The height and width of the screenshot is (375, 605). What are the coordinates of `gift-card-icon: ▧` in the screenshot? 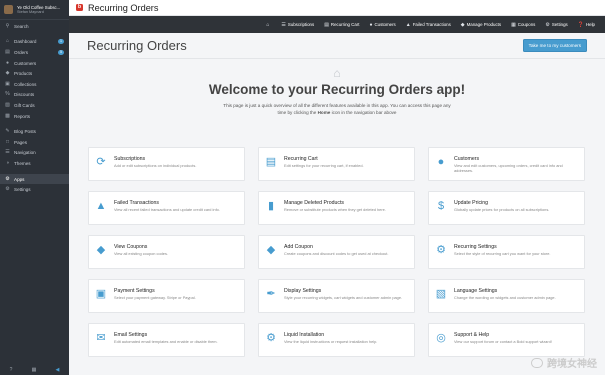 It's located at (7, 104).